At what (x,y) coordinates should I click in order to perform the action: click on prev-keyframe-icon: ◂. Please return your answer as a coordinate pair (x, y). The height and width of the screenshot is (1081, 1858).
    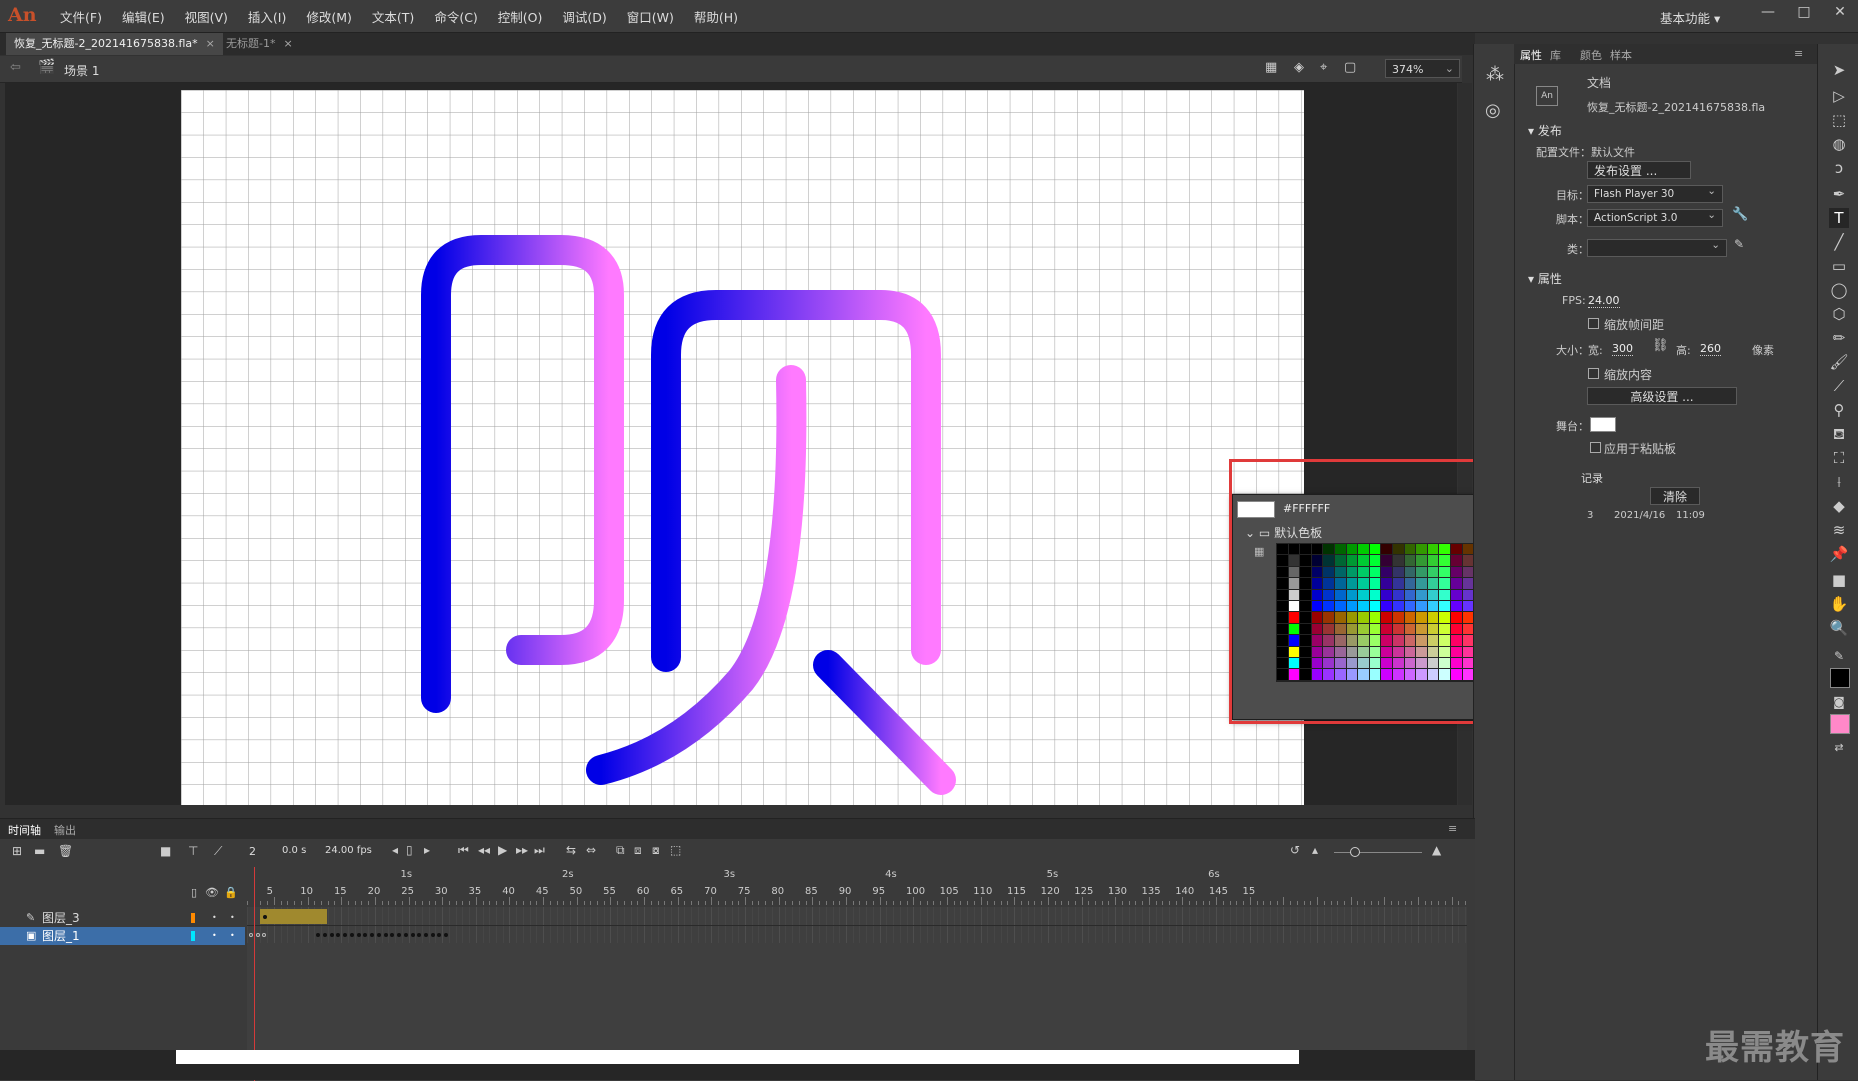
    Looking at the image, I should click on (395, 850).